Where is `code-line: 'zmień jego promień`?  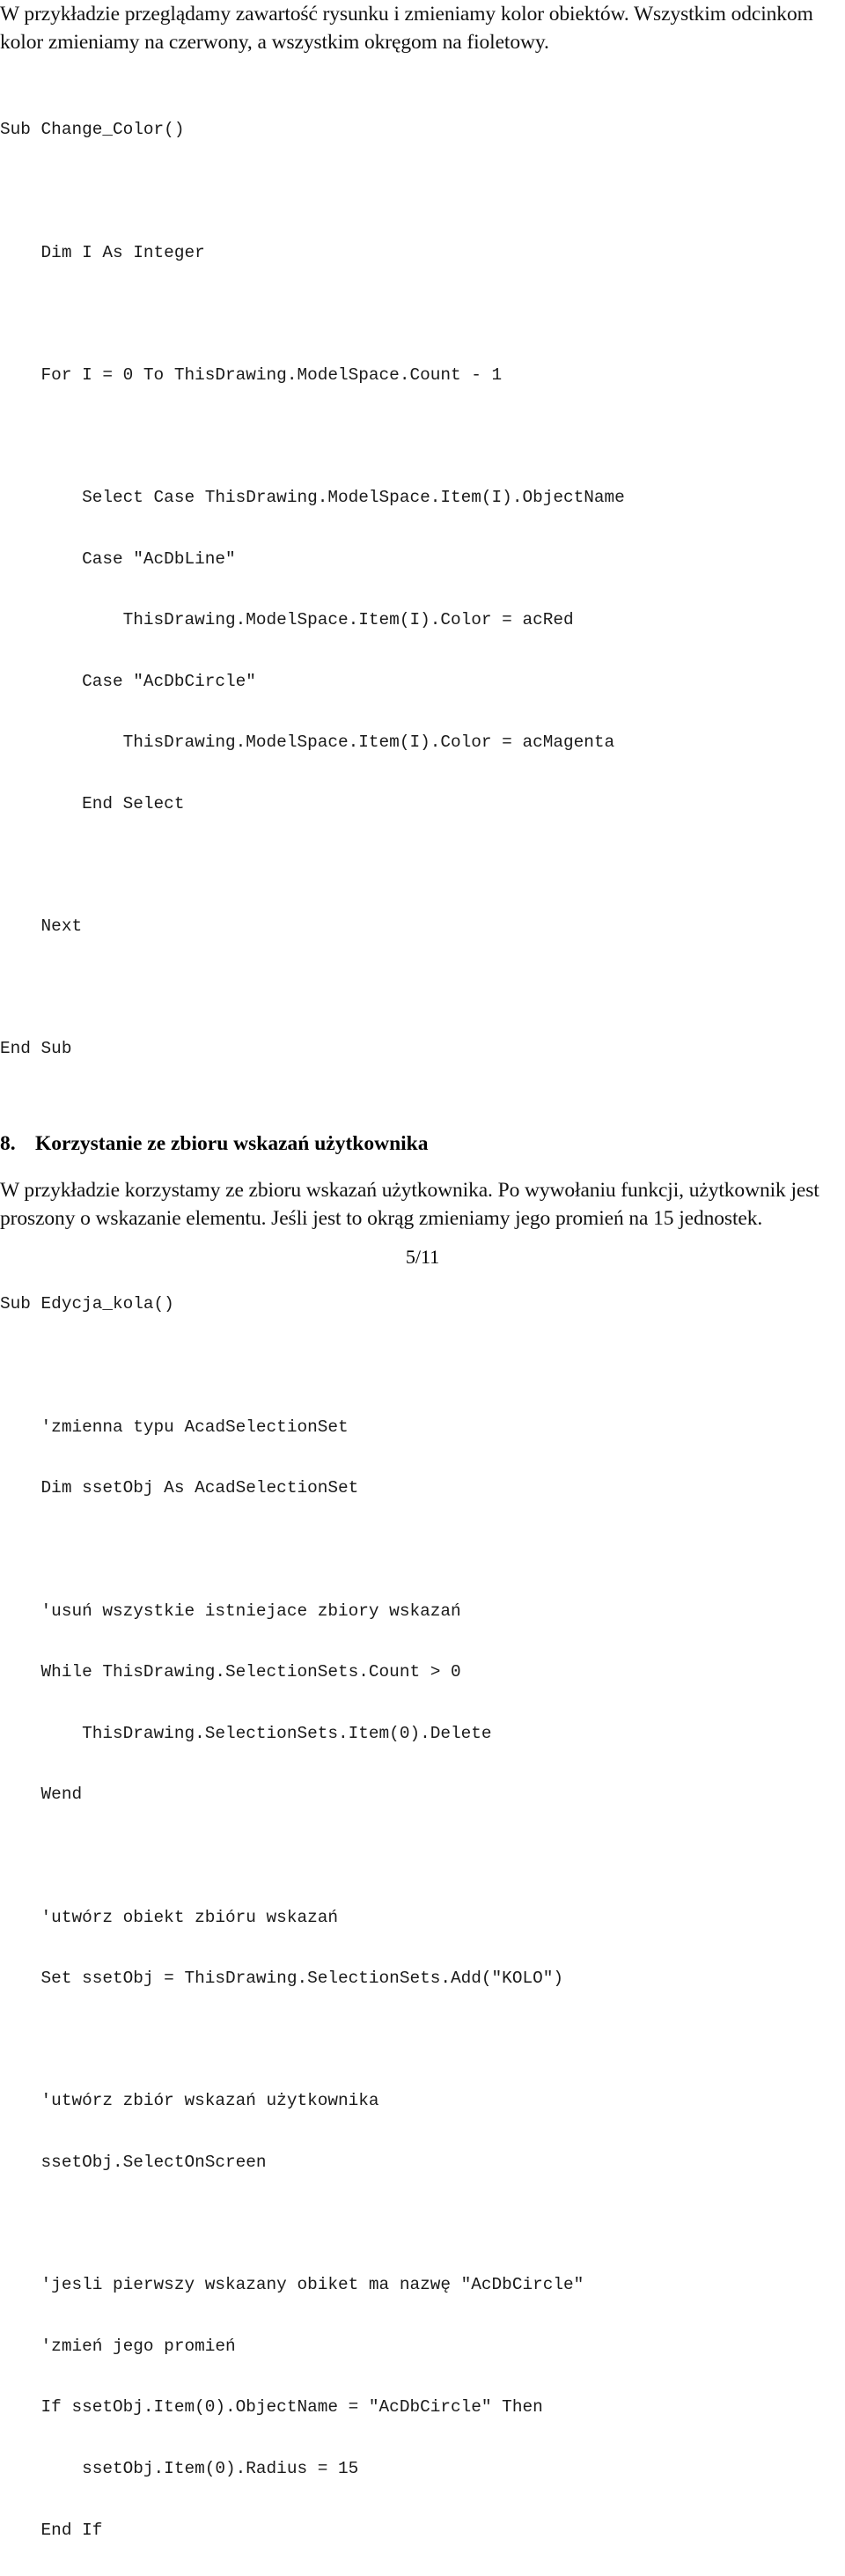 code-line: 'zmień jego promień is located at coordinates (118, 2346).